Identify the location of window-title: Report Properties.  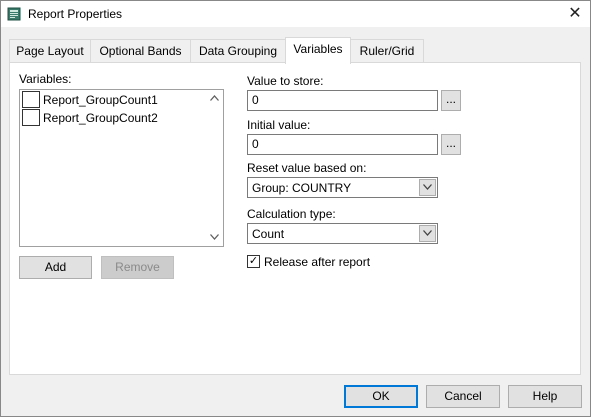
(75, 14).